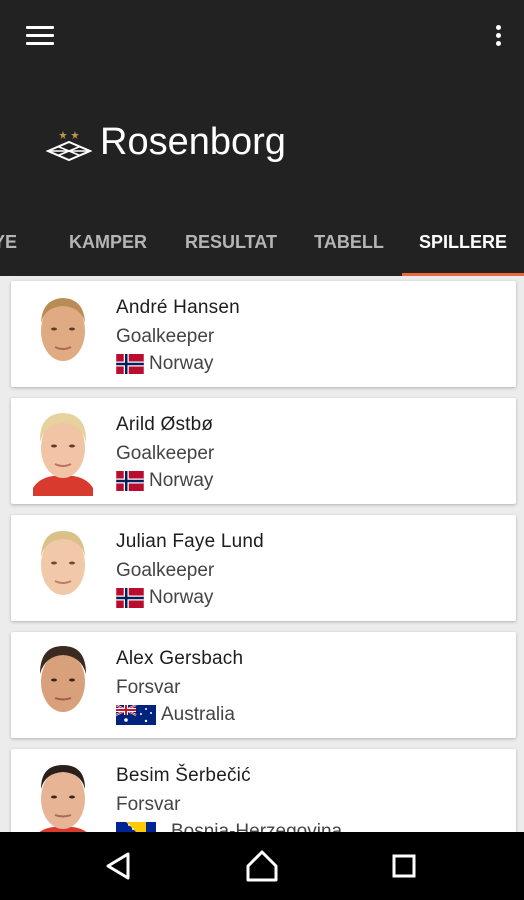 Image resolution: width=524 pixels, height=900 pixels. I want to click on system-navigation-bar, so click(262, 866).